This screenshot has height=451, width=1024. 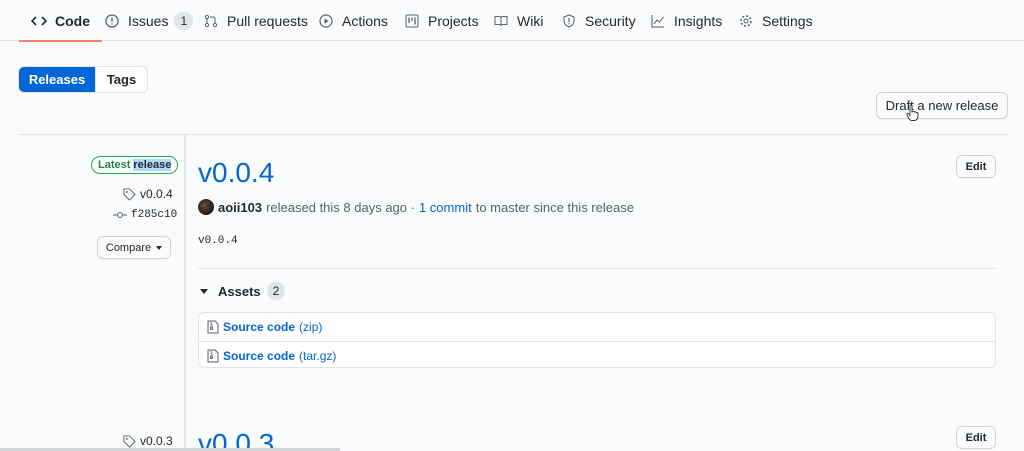 I want to click on release-tag: v0.0.3, so click(x=147, y=441).